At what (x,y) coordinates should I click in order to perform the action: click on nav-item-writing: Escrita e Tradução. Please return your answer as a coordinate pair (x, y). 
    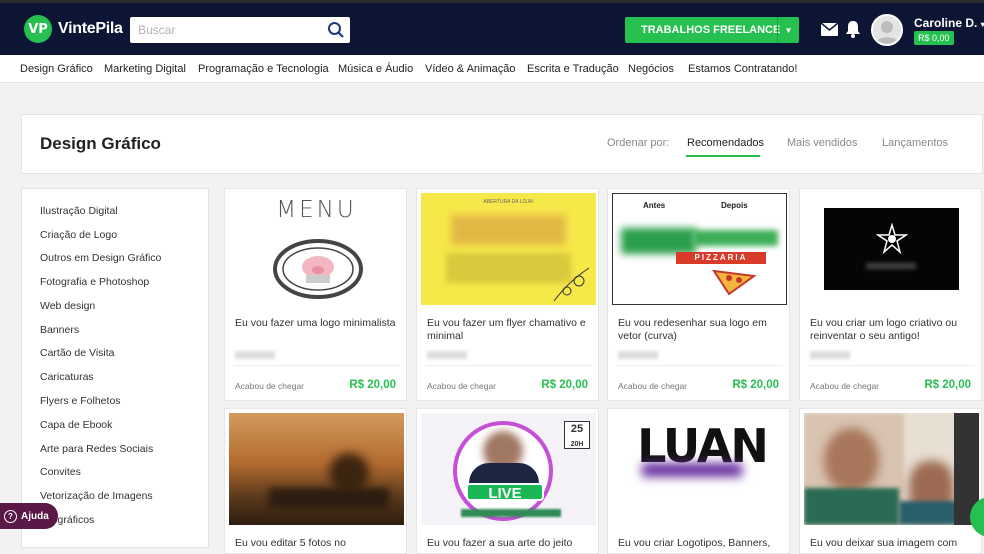
    Looking at the image, I should click on (573, 69).